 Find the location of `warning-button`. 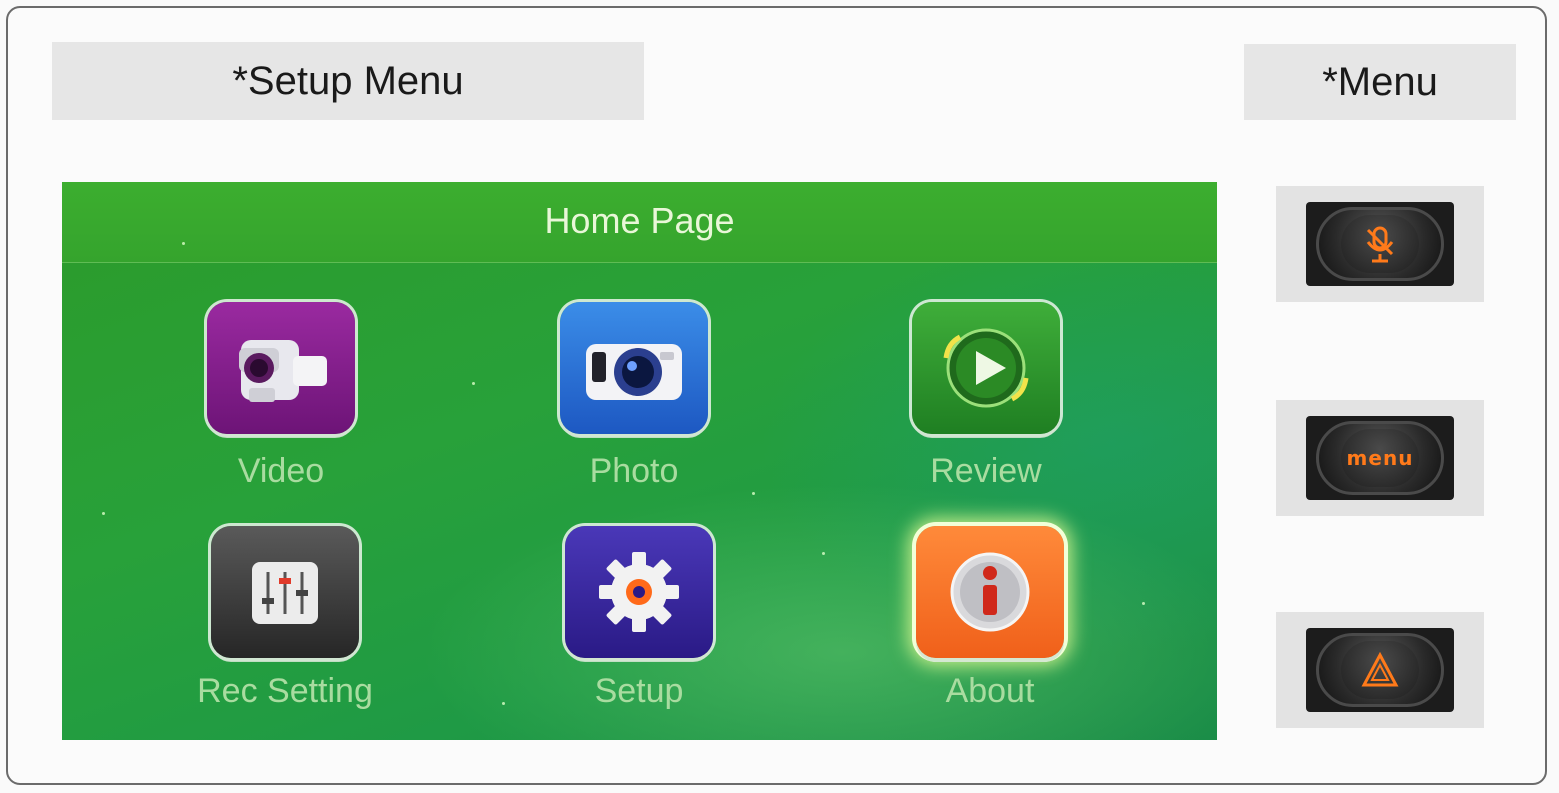

warning-button is located at coordinates (1380, 670).